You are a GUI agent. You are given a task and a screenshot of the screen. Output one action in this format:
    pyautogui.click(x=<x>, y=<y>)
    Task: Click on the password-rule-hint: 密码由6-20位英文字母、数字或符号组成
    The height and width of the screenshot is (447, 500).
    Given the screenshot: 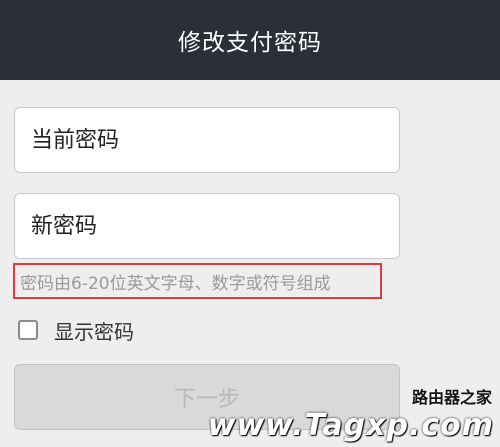 What is the action you would take?
    pyautogui.click(x=197, y=281)
    